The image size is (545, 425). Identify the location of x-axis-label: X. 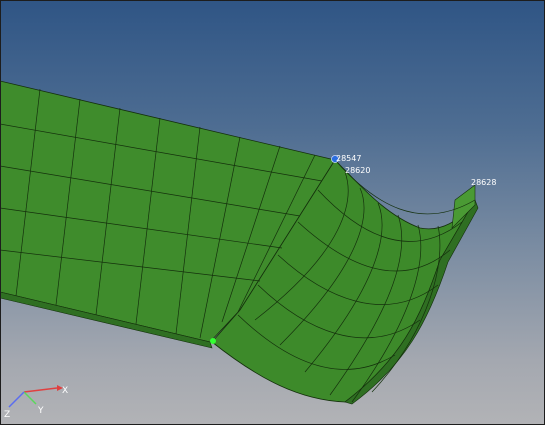
(65, 391).